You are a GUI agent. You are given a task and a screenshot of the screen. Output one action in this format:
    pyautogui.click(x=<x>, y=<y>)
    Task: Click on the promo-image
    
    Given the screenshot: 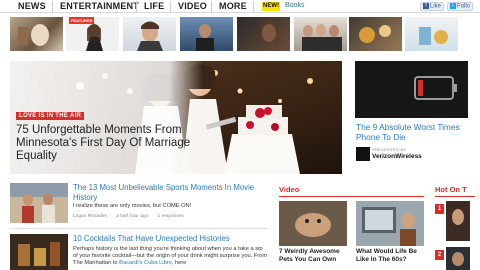 What is the action you would take?
    pyautogui.click(x=411, y=89)
    